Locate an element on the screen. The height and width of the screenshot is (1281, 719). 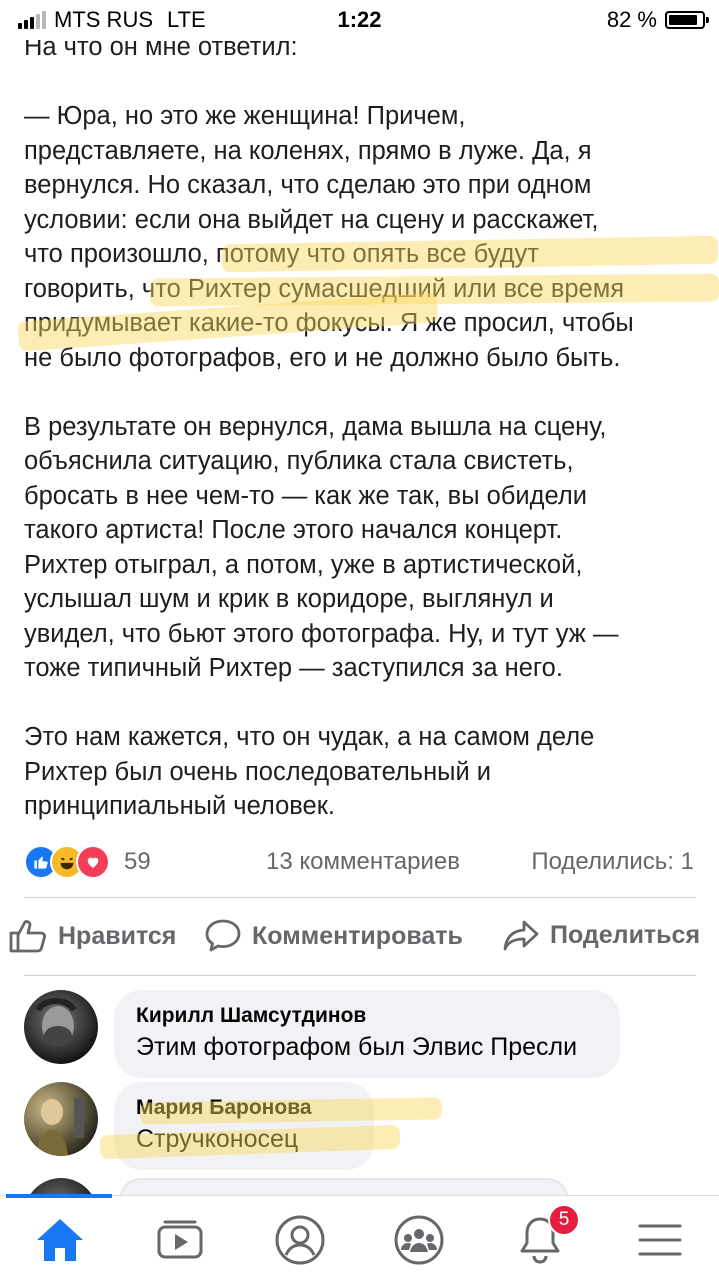
reaction-icons is located at coordinates (67, 862).